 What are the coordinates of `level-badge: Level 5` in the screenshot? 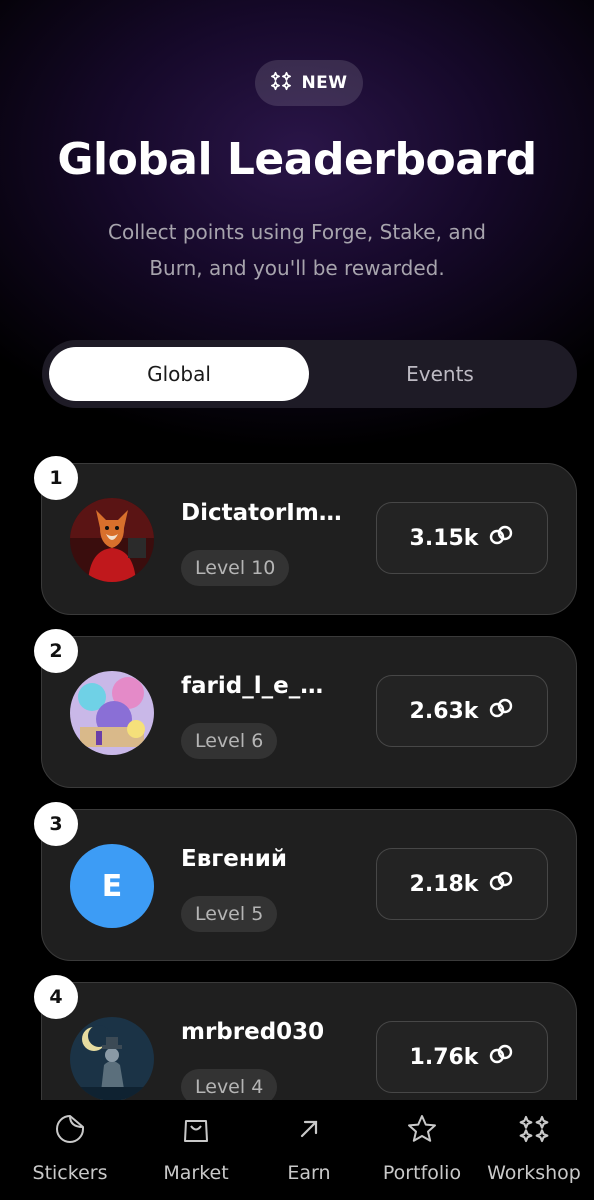 It's located at (229, 914).